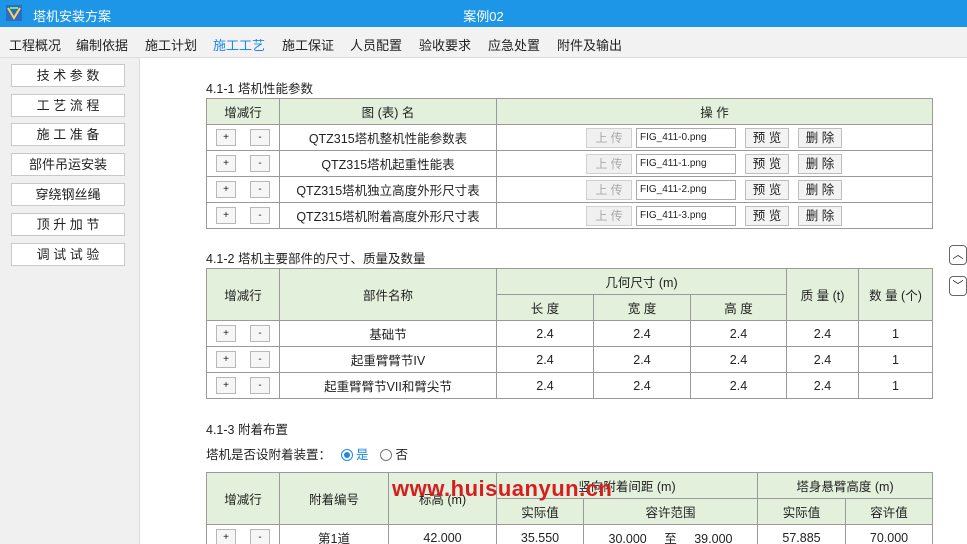 The height and width of the screenshot is (544, 967). Describe the element at coordinates (259, 89) in the screenshot. I see `section-title-performance: 4.1-1 塔机性能参数` at that location.